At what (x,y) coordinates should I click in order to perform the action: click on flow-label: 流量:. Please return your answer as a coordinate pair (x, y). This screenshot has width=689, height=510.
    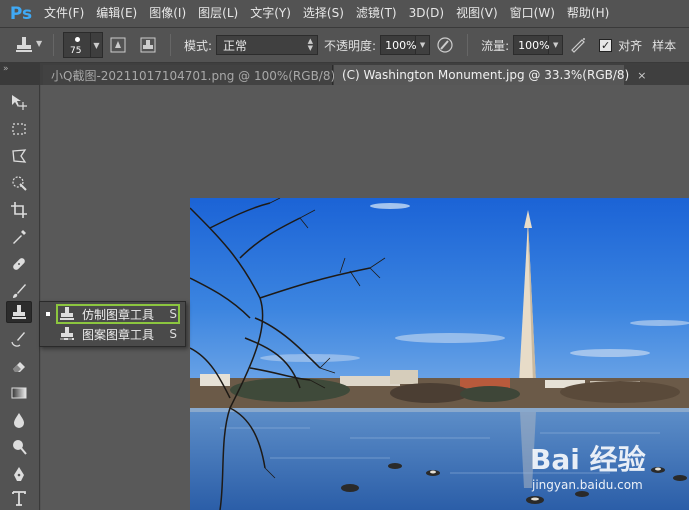
    Looking at the image, I should click on (495, 45).